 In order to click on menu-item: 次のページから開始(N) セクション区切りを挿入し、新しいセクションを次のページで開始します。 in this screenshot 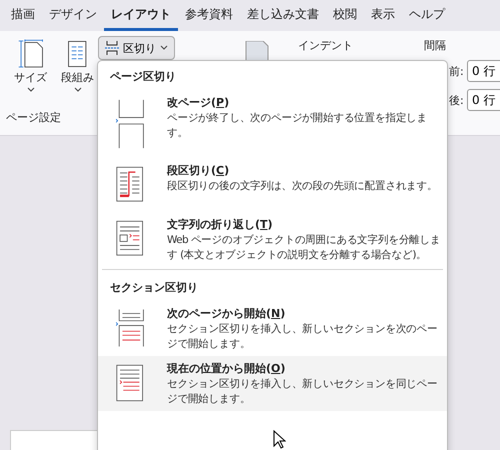, I will do `click(272, 328)`.